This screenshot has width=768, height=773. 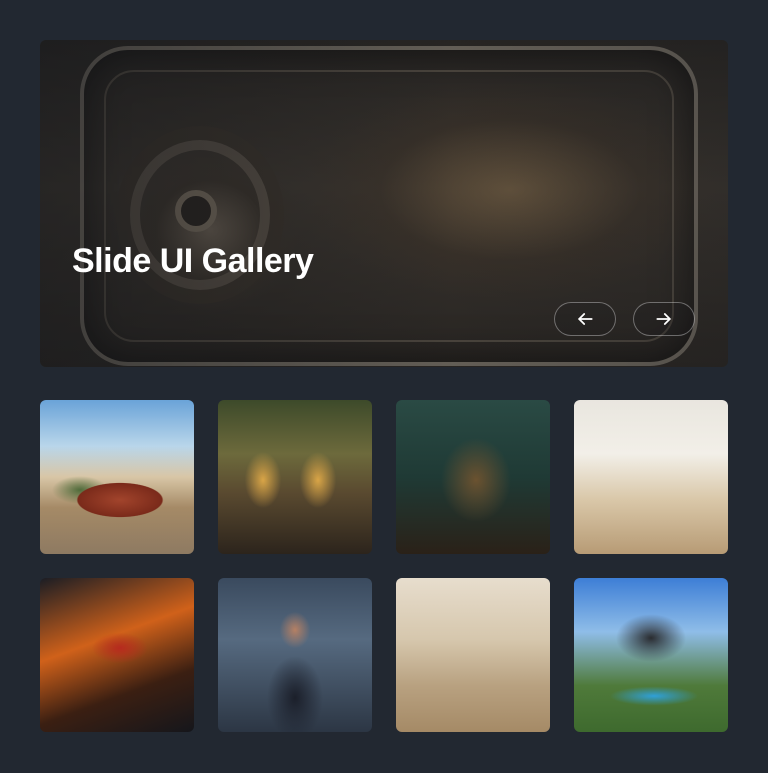 I want to click on previous-slide-button, so click(x=585, y=319).